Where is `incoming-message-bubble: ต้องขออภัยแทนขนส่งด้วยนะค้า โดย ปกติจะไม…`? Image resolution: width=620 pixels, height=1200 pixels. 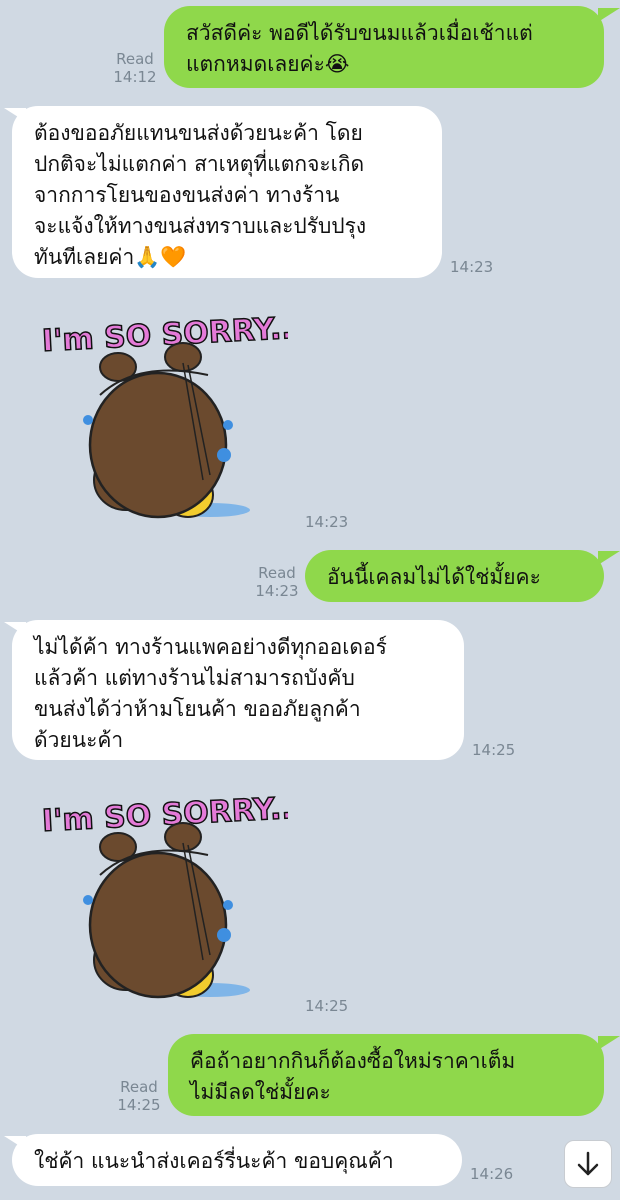
incoming-message-bubble: ต้องขออภัยแทนขนส่งด้วยนะค้า โดย ปกติจะไม… is located at coordinates (227, 192).